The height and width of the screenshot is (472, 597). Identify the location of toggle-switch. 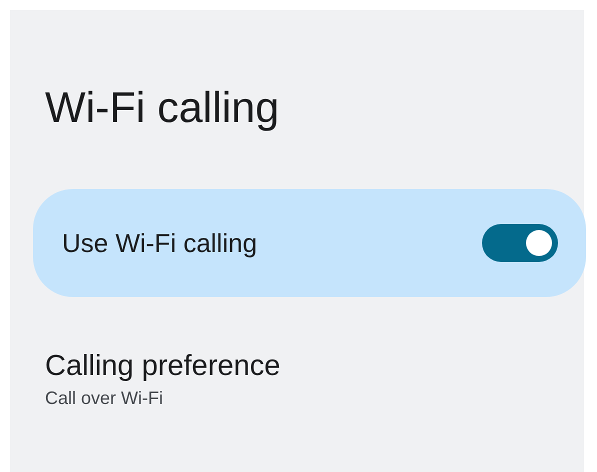
(520, 243).